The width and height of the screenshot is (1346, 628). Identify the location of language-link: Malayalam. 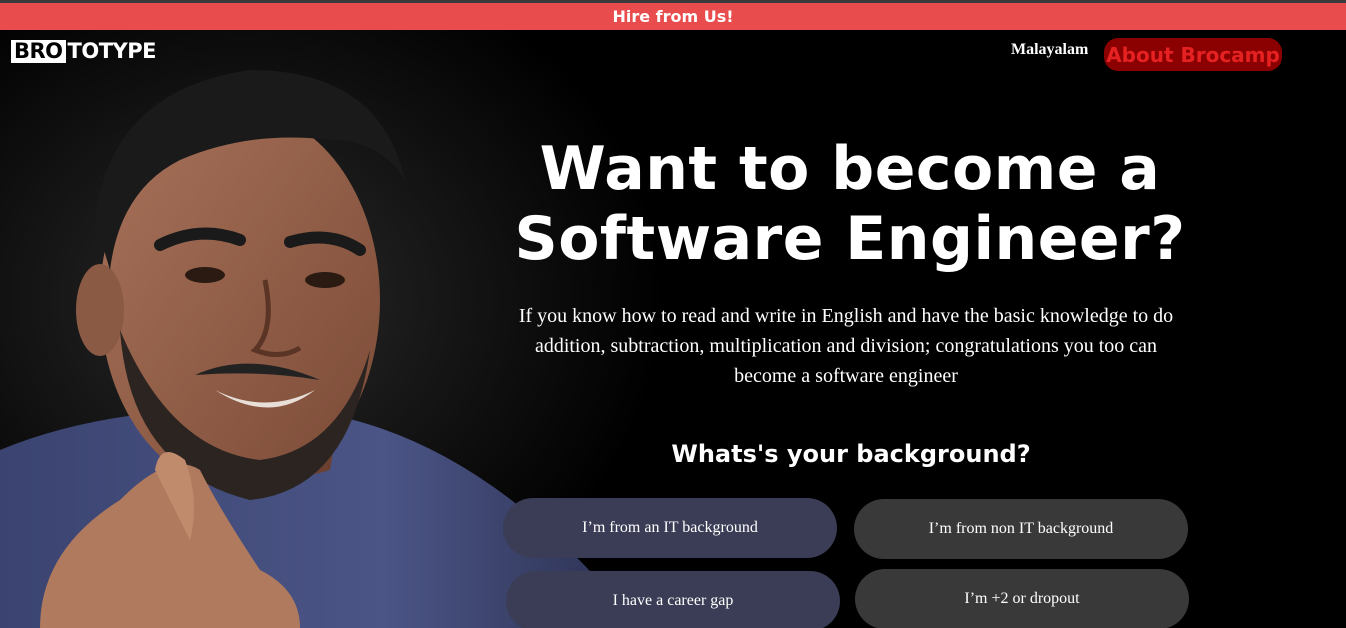
(1049, 50).